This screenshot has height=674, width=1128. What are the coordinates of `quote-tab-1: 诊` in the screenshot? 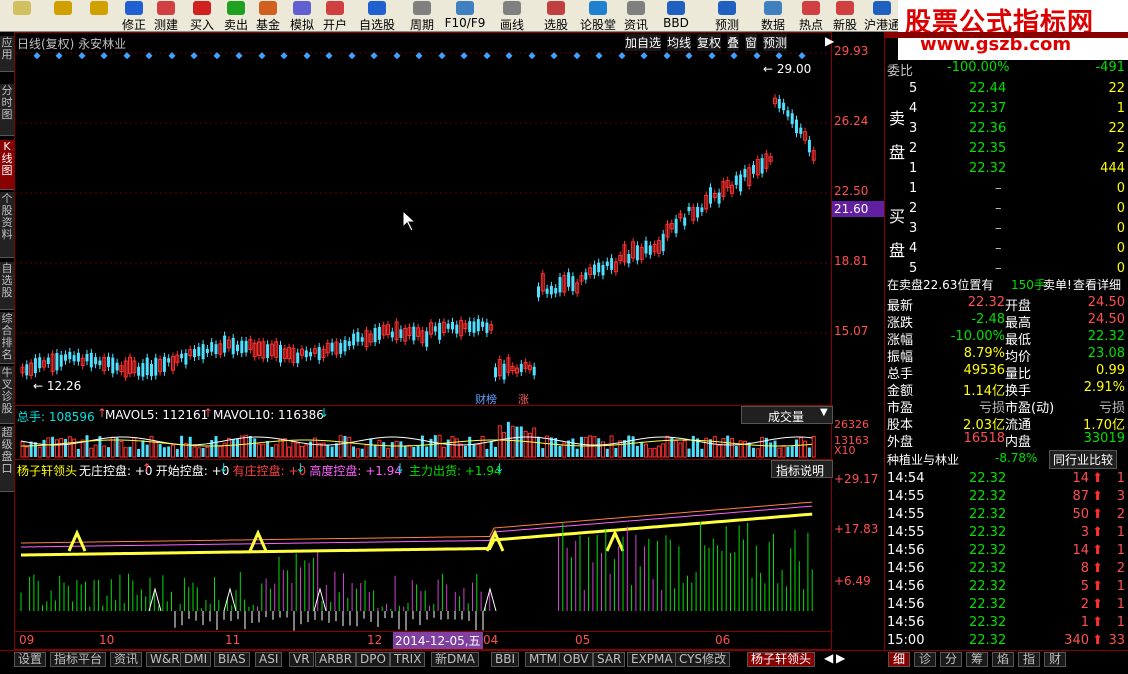 It's located at (925, 659).